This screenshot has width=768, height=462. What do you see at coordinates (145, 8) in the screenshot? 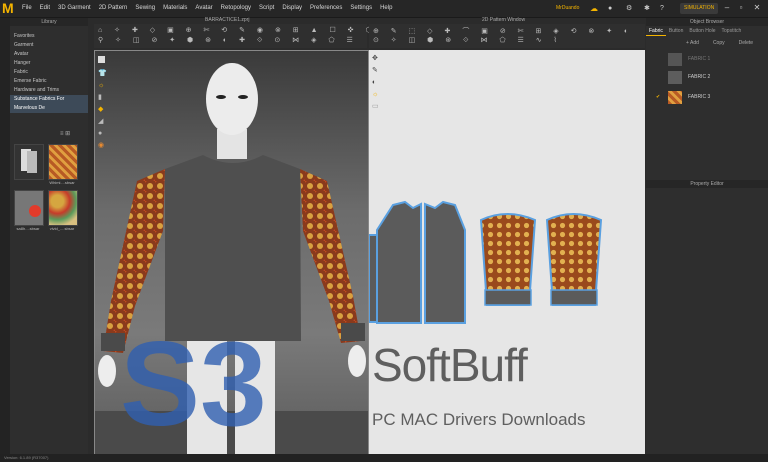
I see `menu-sewing: Sewing` at bounding box center [145, 8].